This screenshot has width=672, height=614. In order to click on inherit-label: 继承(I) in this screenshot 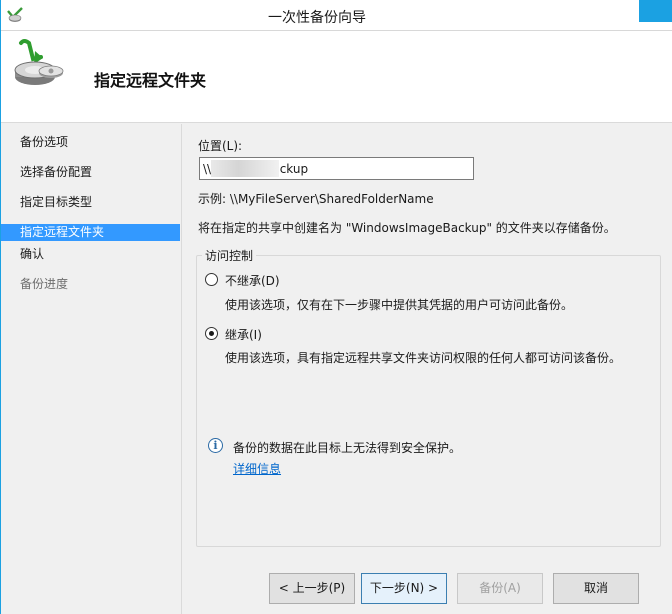, I will do `click(243, 334)`.